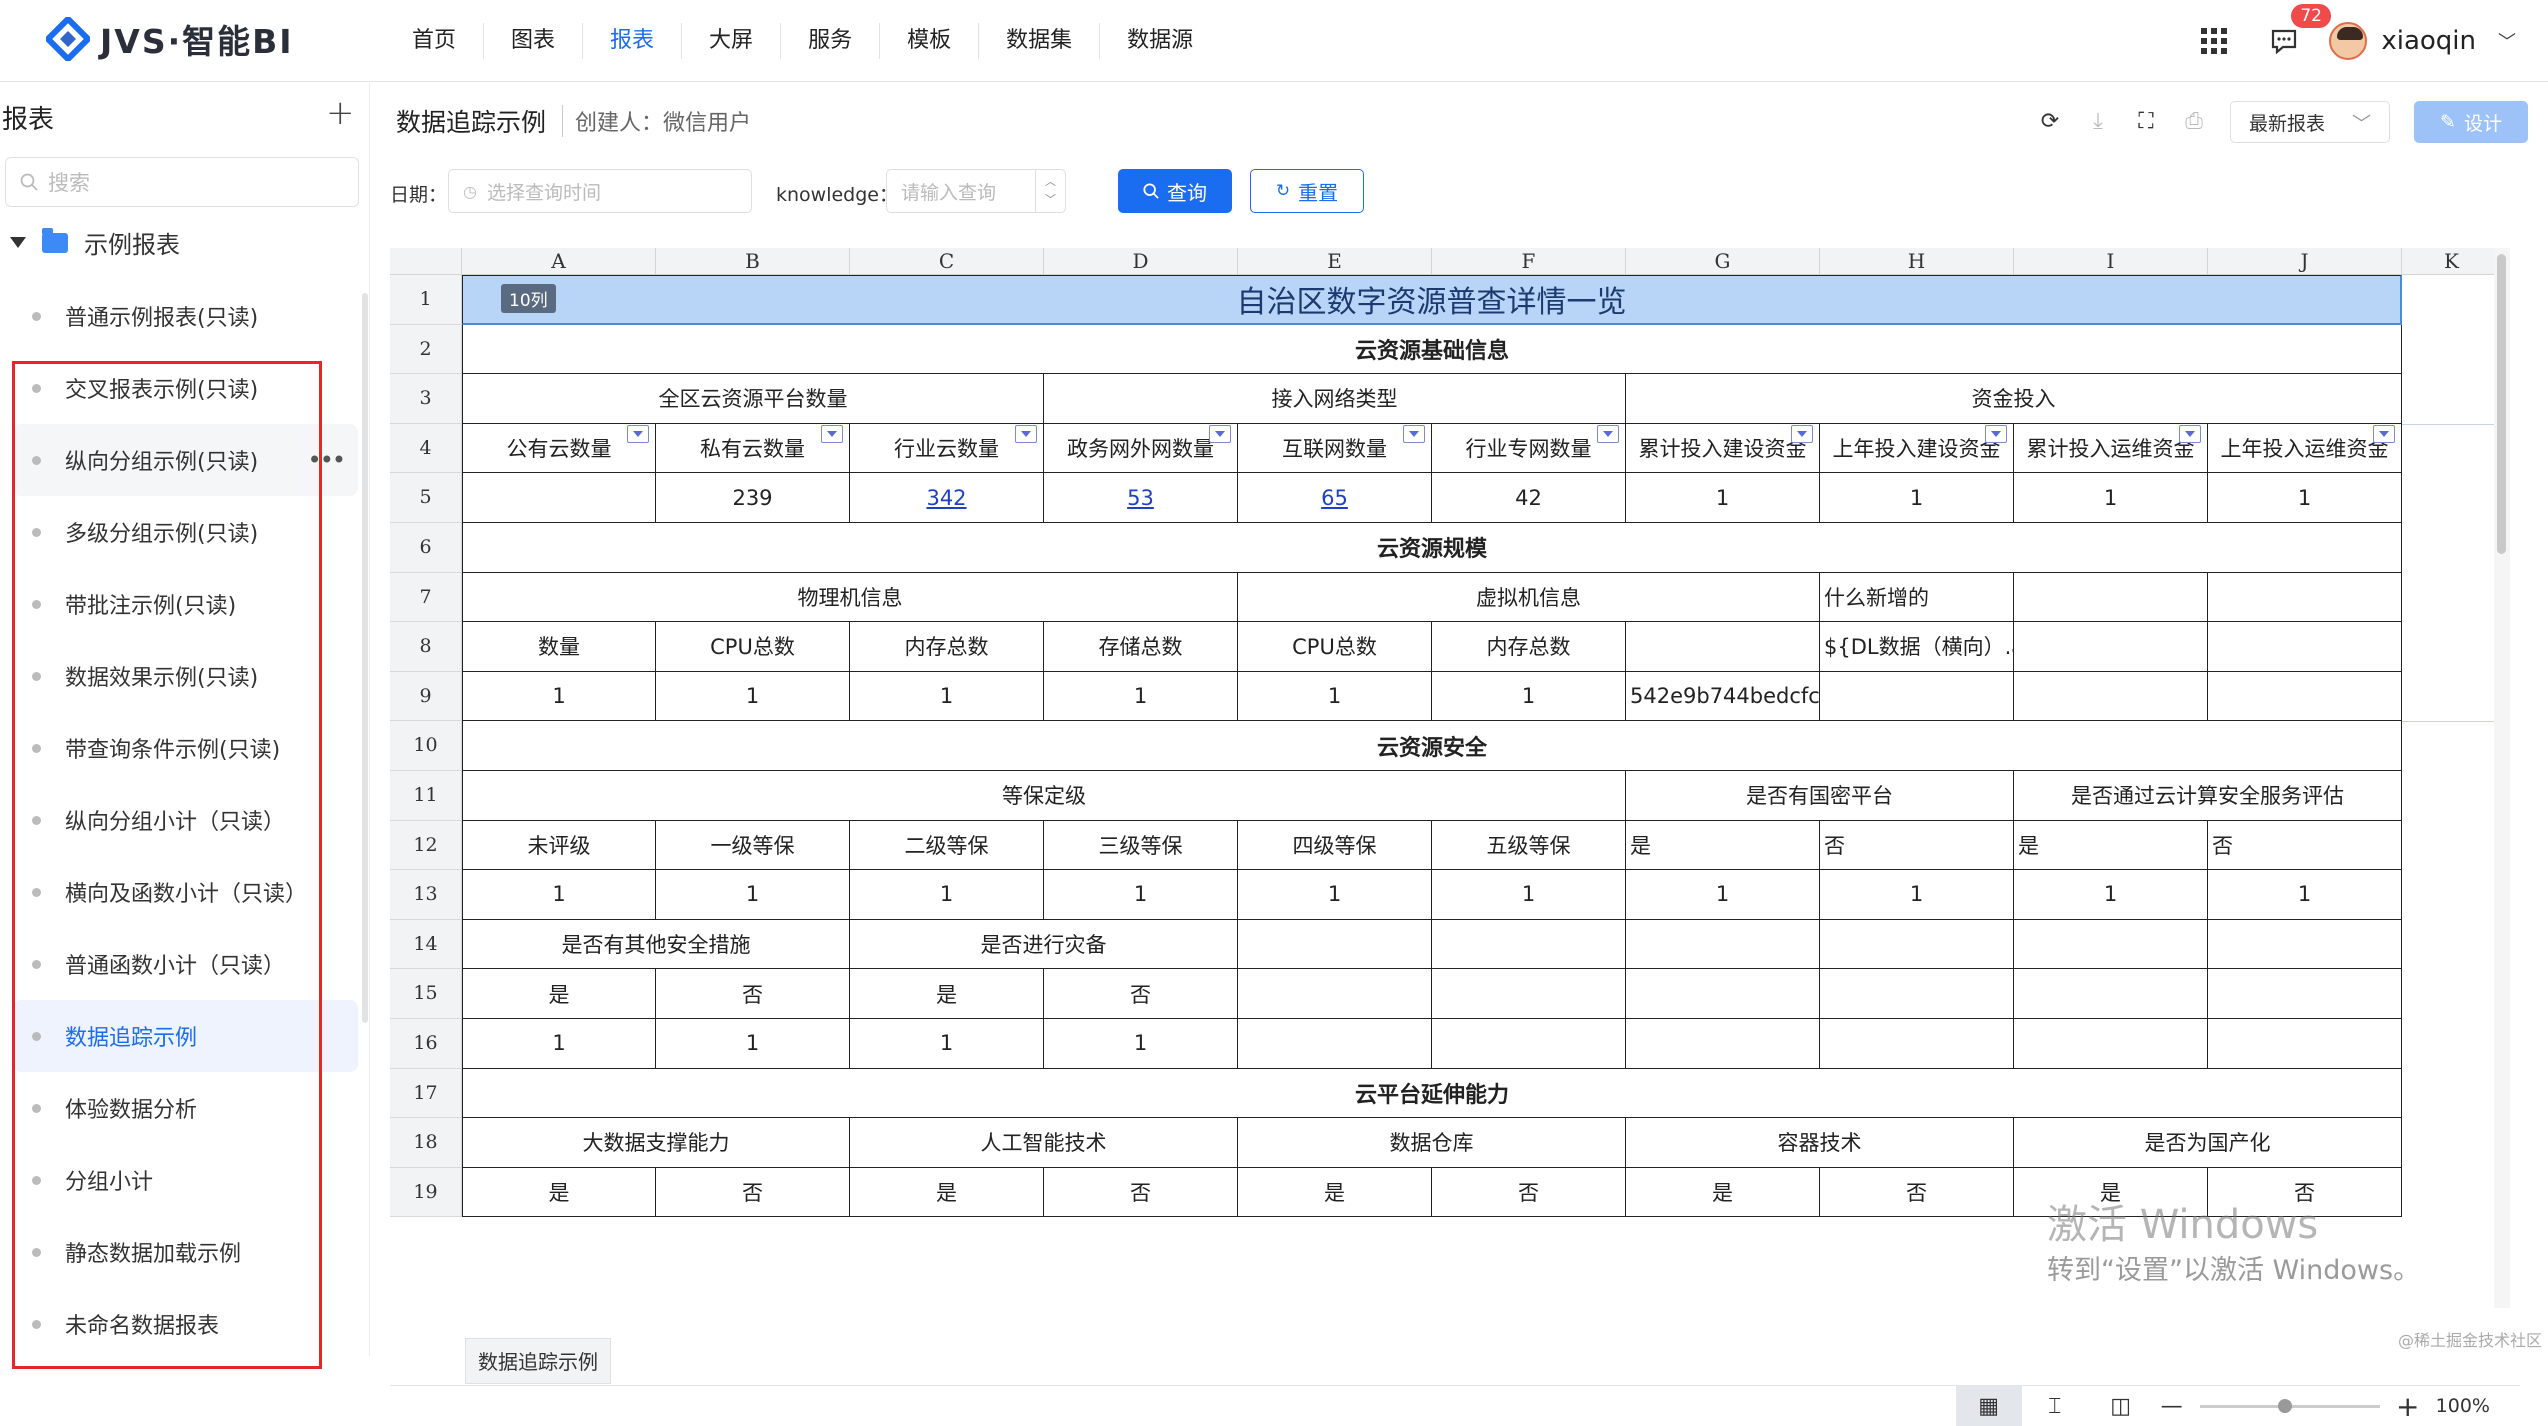 The image size is (2548, 1426). I want to click on column-header-cell: C, so click(947, 261).